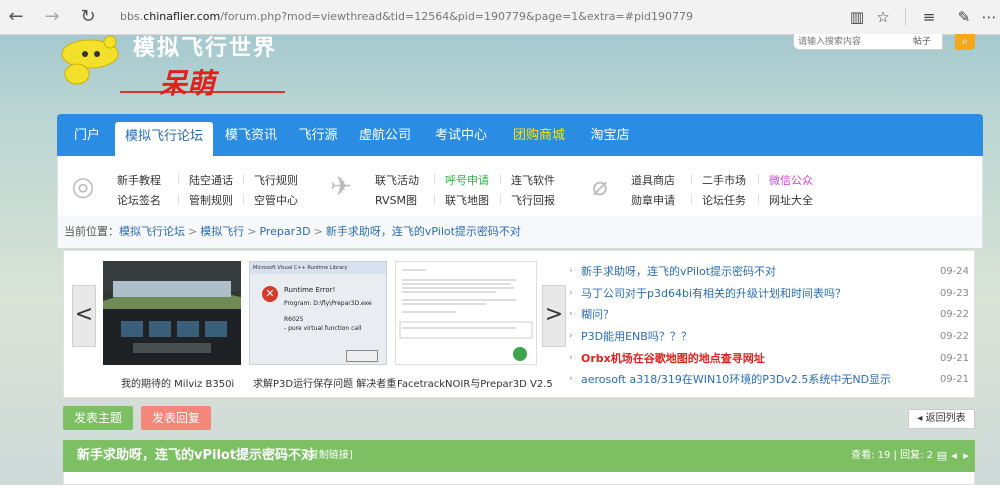 The image size is (1000, 485). I want to click on subnav-signature: 论坛签名, so click(139, 200).